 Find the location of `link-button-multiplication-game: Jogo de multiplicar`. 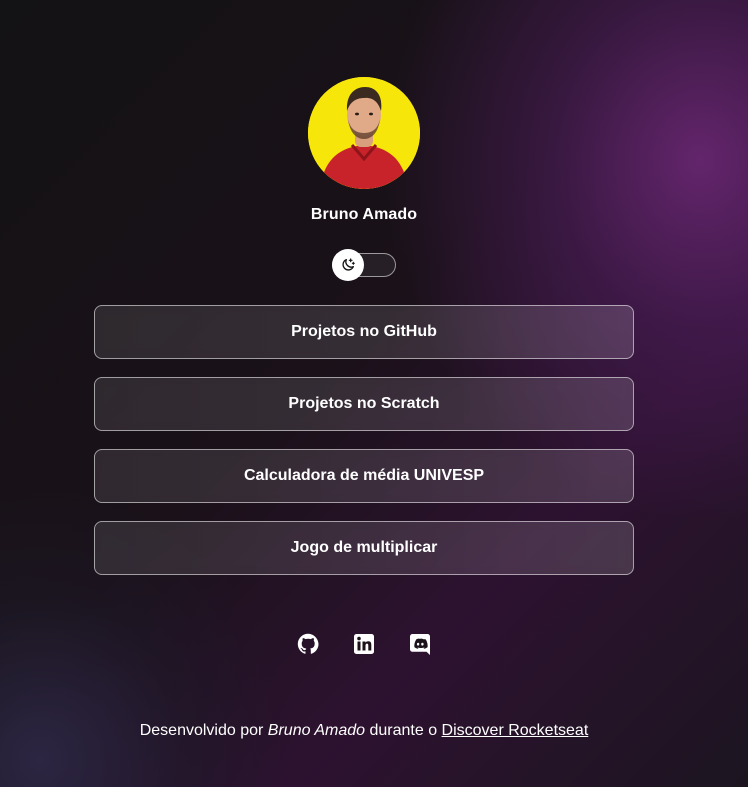

link-button-multiplication-game: Jogo de multiplicar is located at coordinates (364, 548).